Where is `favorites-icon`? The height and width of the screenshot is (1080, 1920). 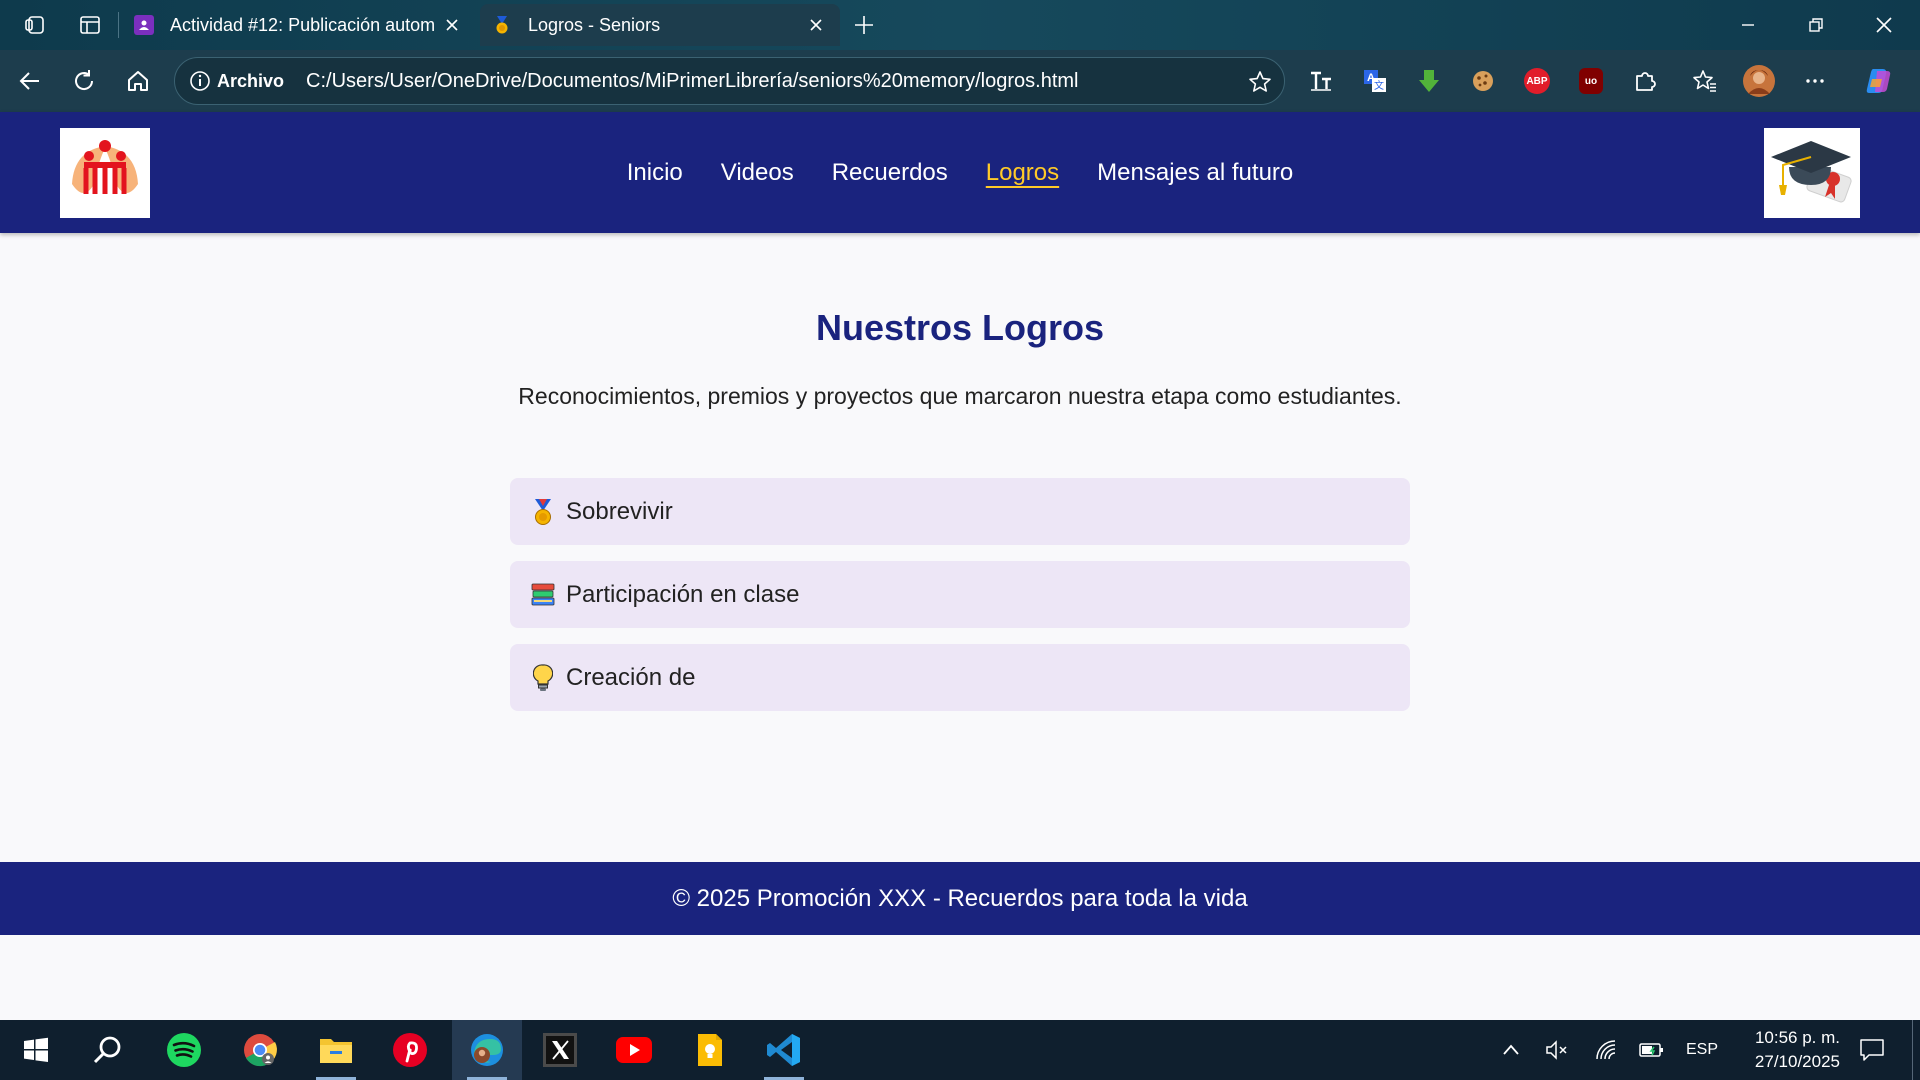 favorites-icon is located at coordinates (1705, 81).